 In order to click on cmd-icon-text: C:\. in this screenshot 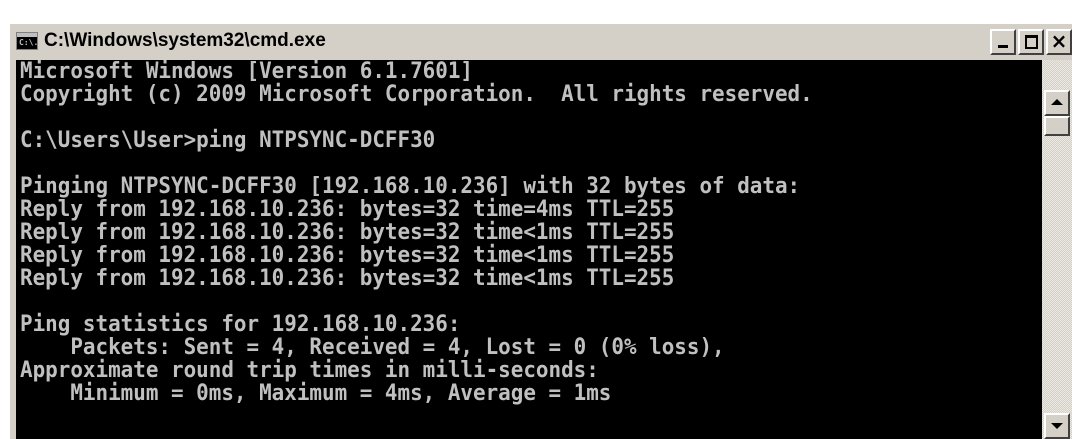, I will do `click(29, 42)`.